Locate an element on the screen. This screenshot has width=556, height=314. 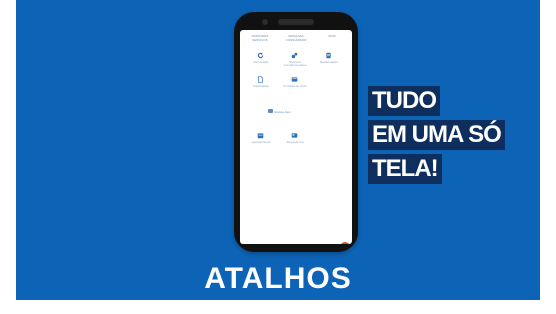
tagline-line-3: TELA! is located at coordinates (405, 169).